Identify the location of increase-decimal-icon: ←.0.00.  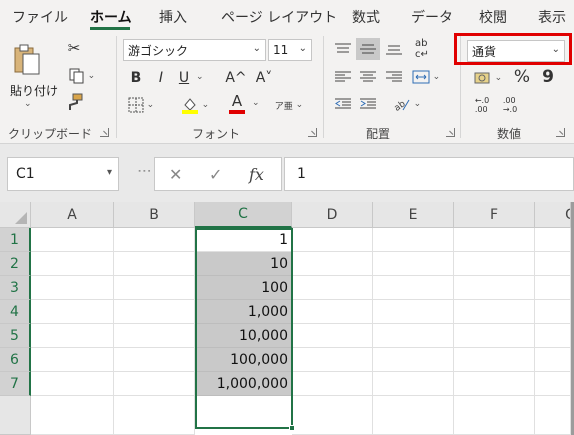
(482, 105).